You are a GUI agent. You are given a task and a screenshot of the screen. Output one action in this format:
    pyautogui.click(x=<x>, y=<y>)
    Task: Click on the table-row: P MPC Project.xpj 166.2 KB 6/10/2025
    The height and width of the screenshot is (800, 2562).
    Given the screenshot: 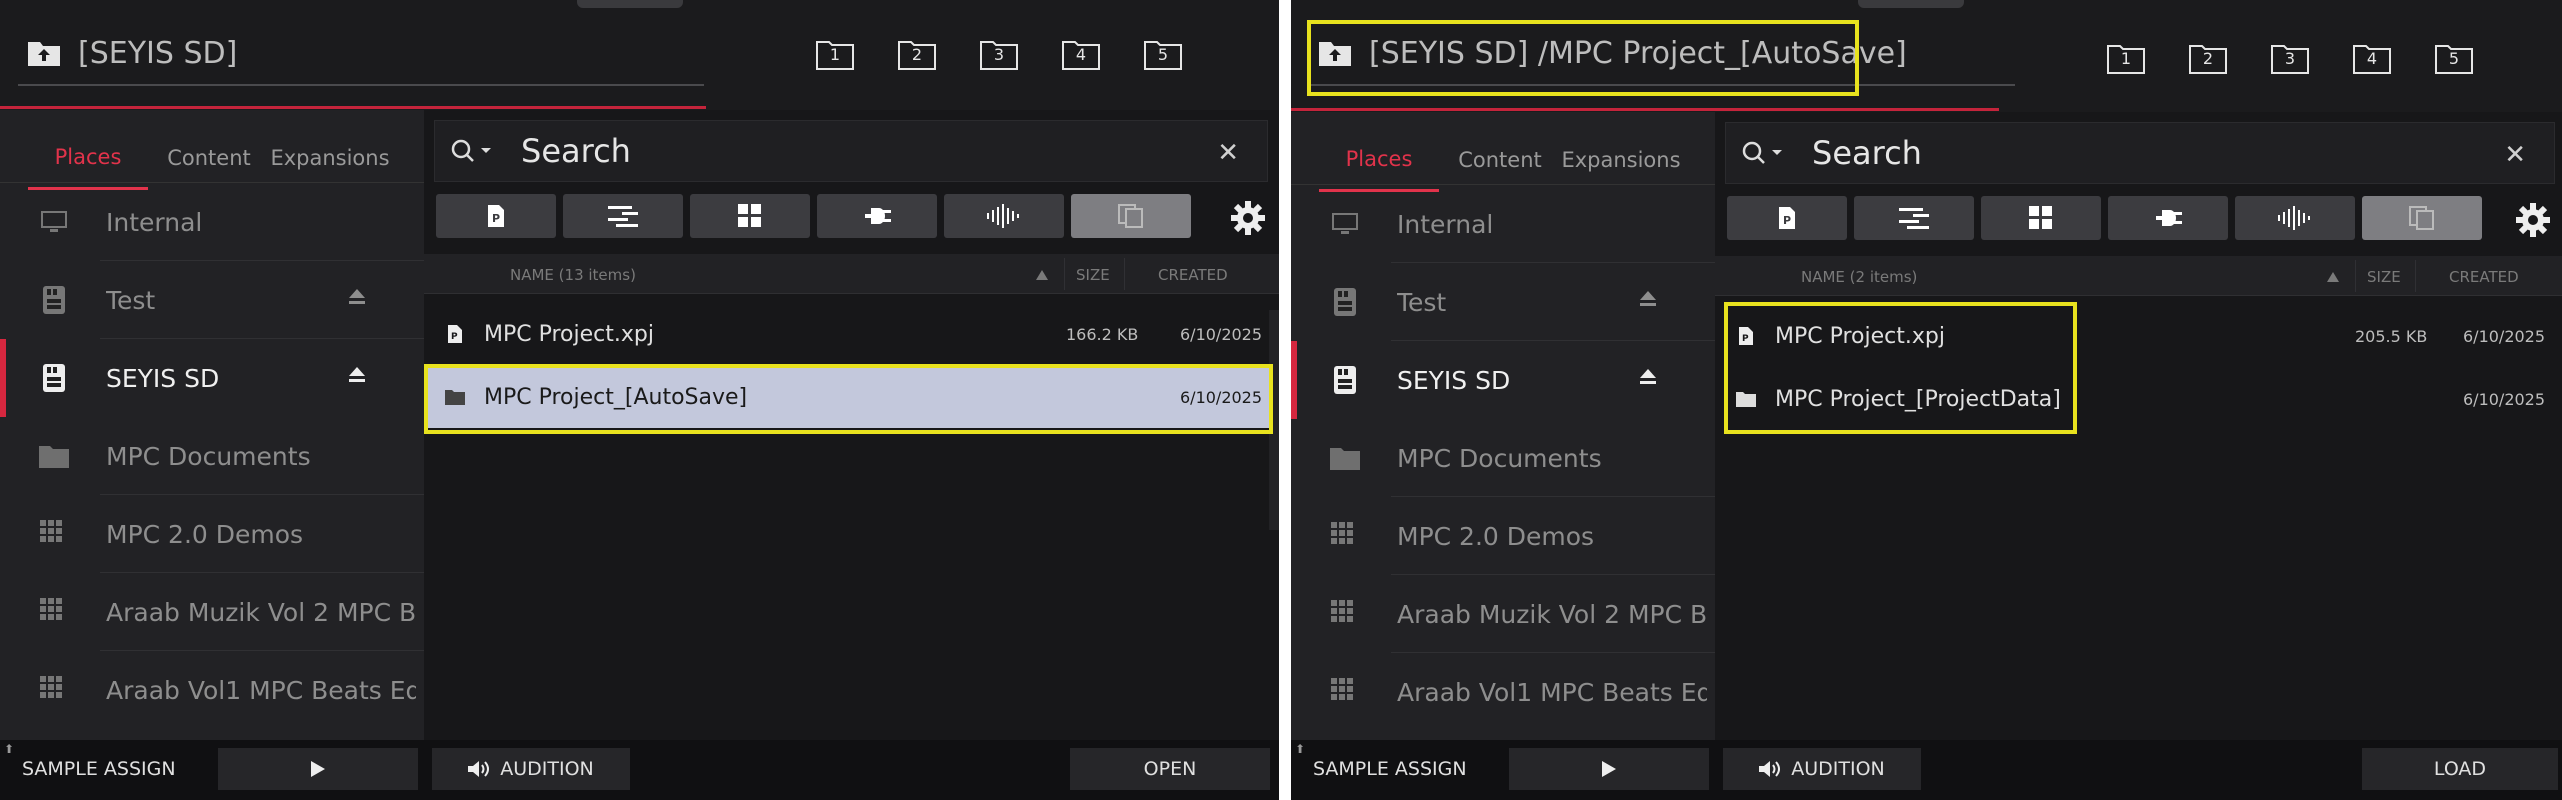 What is the action you would take?
    pyautogui.click(x=851, y=334)
    